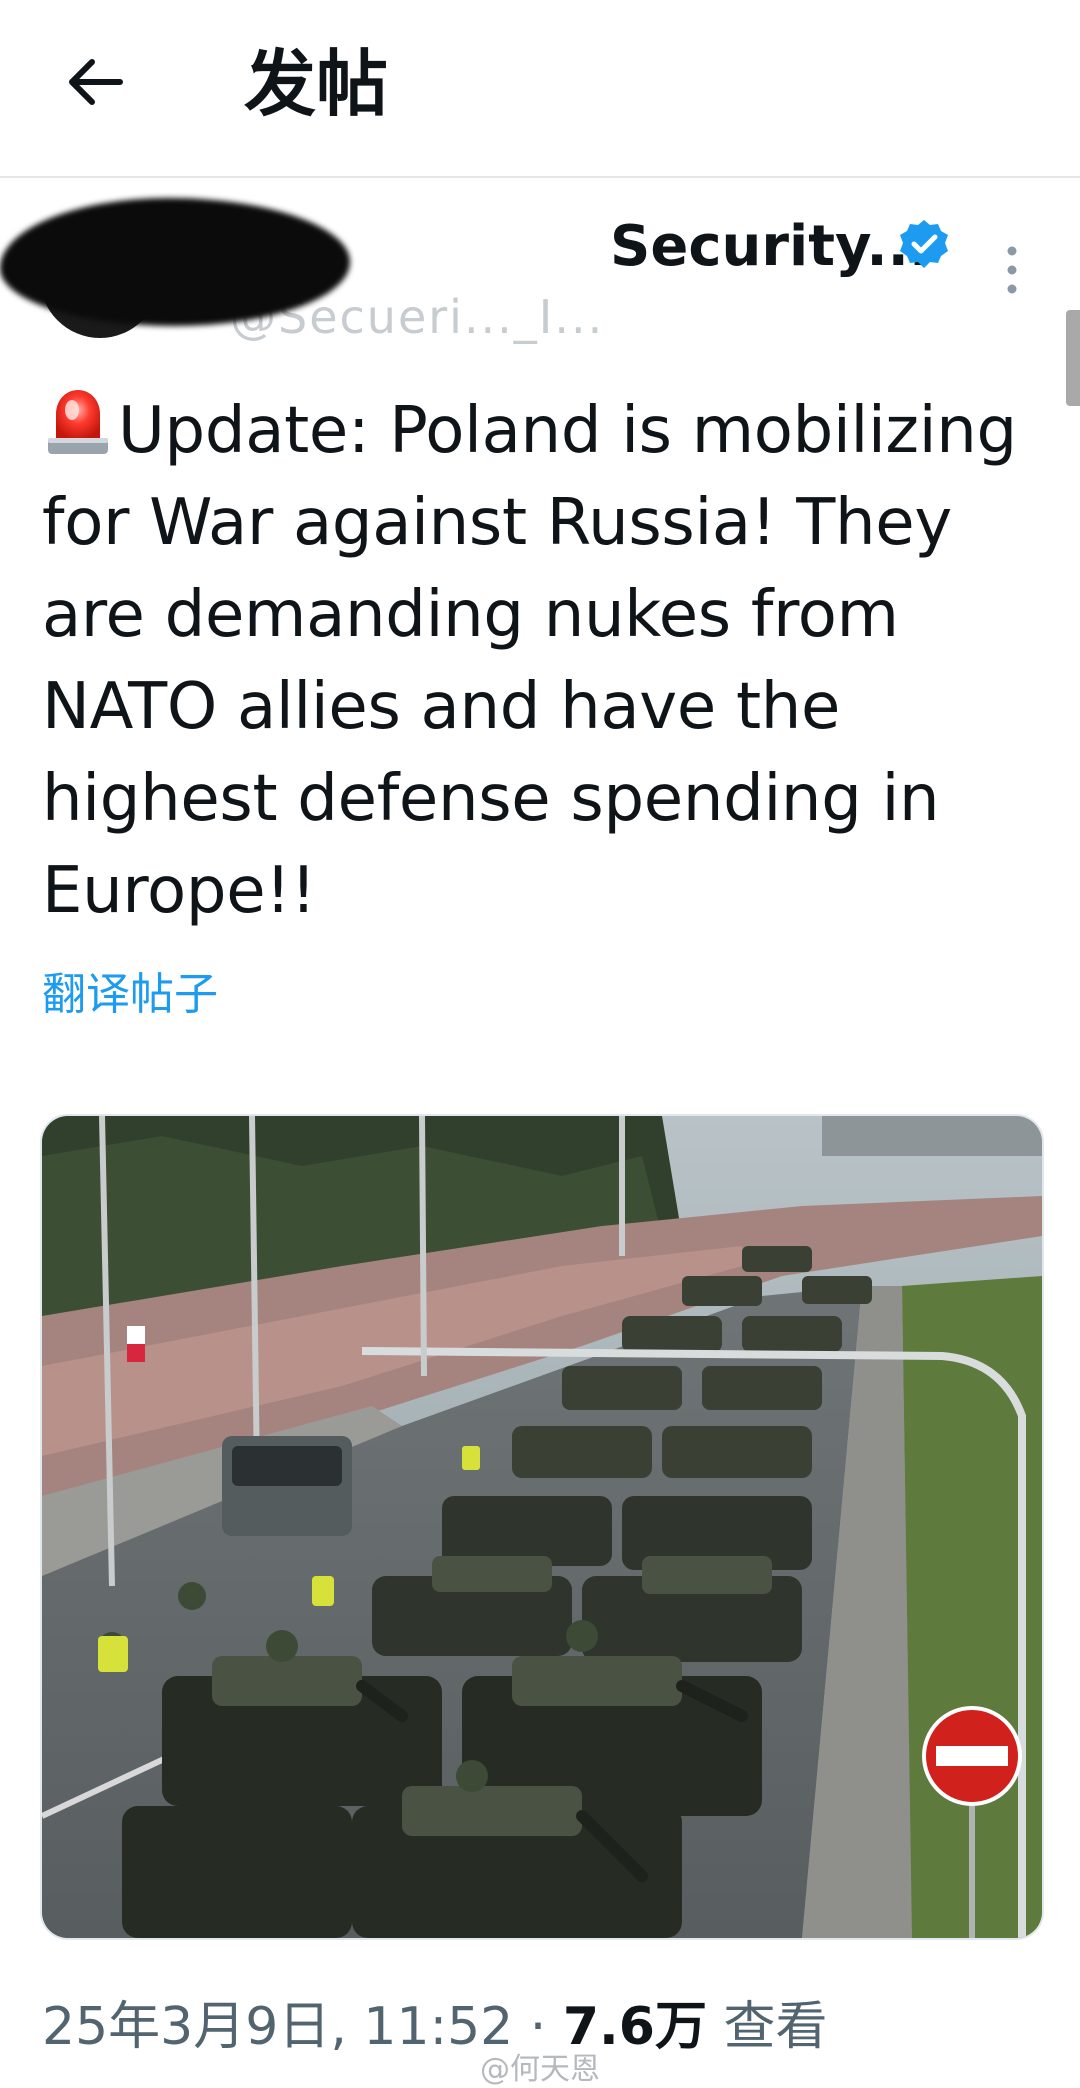  I want to click on scrollbar, so click(1073, 358).